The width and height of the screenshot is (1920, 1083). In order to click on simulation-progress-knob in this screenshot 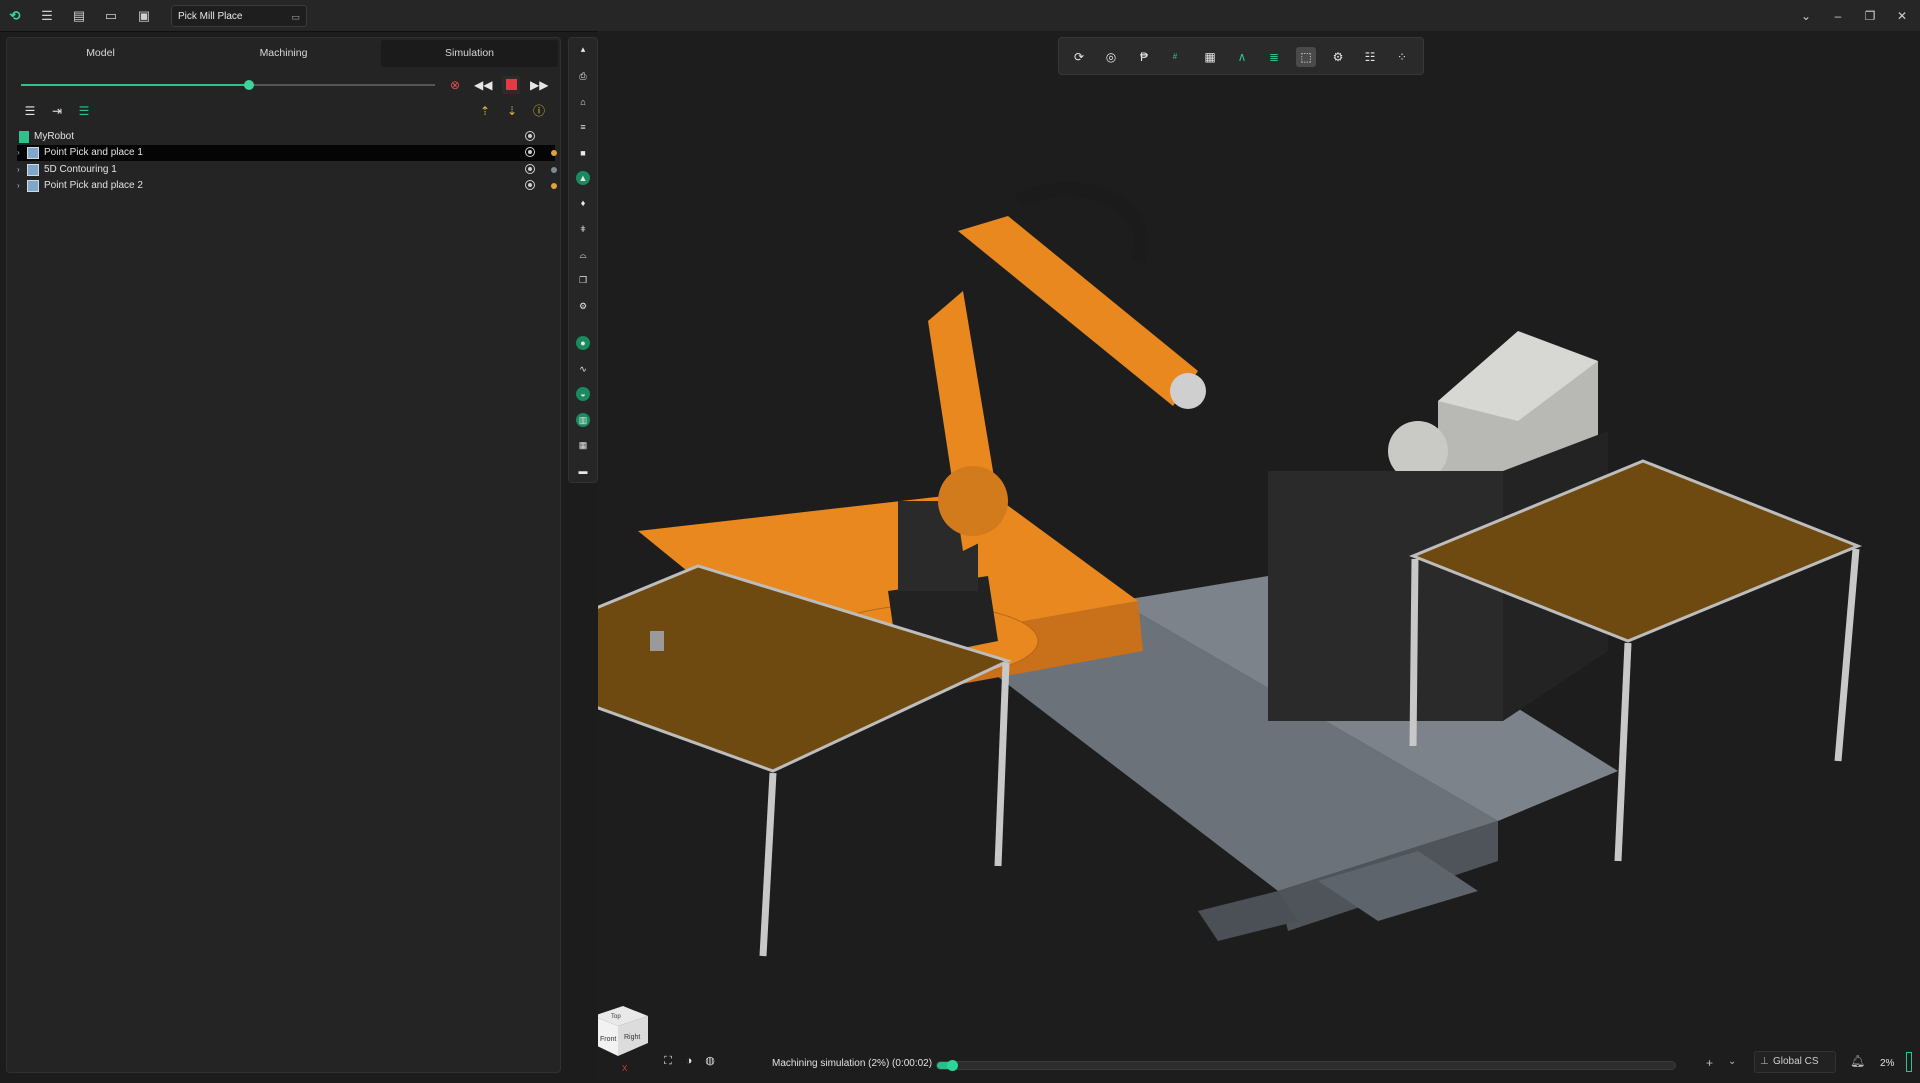, I will do `click(952, 1065)`.